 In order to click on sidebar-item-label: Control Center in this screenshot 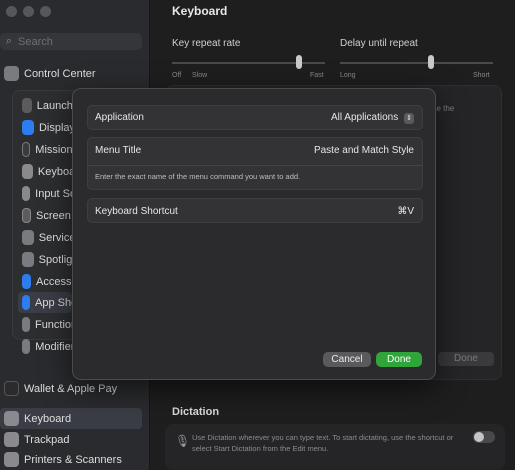, I will do `click(60, 73)`.